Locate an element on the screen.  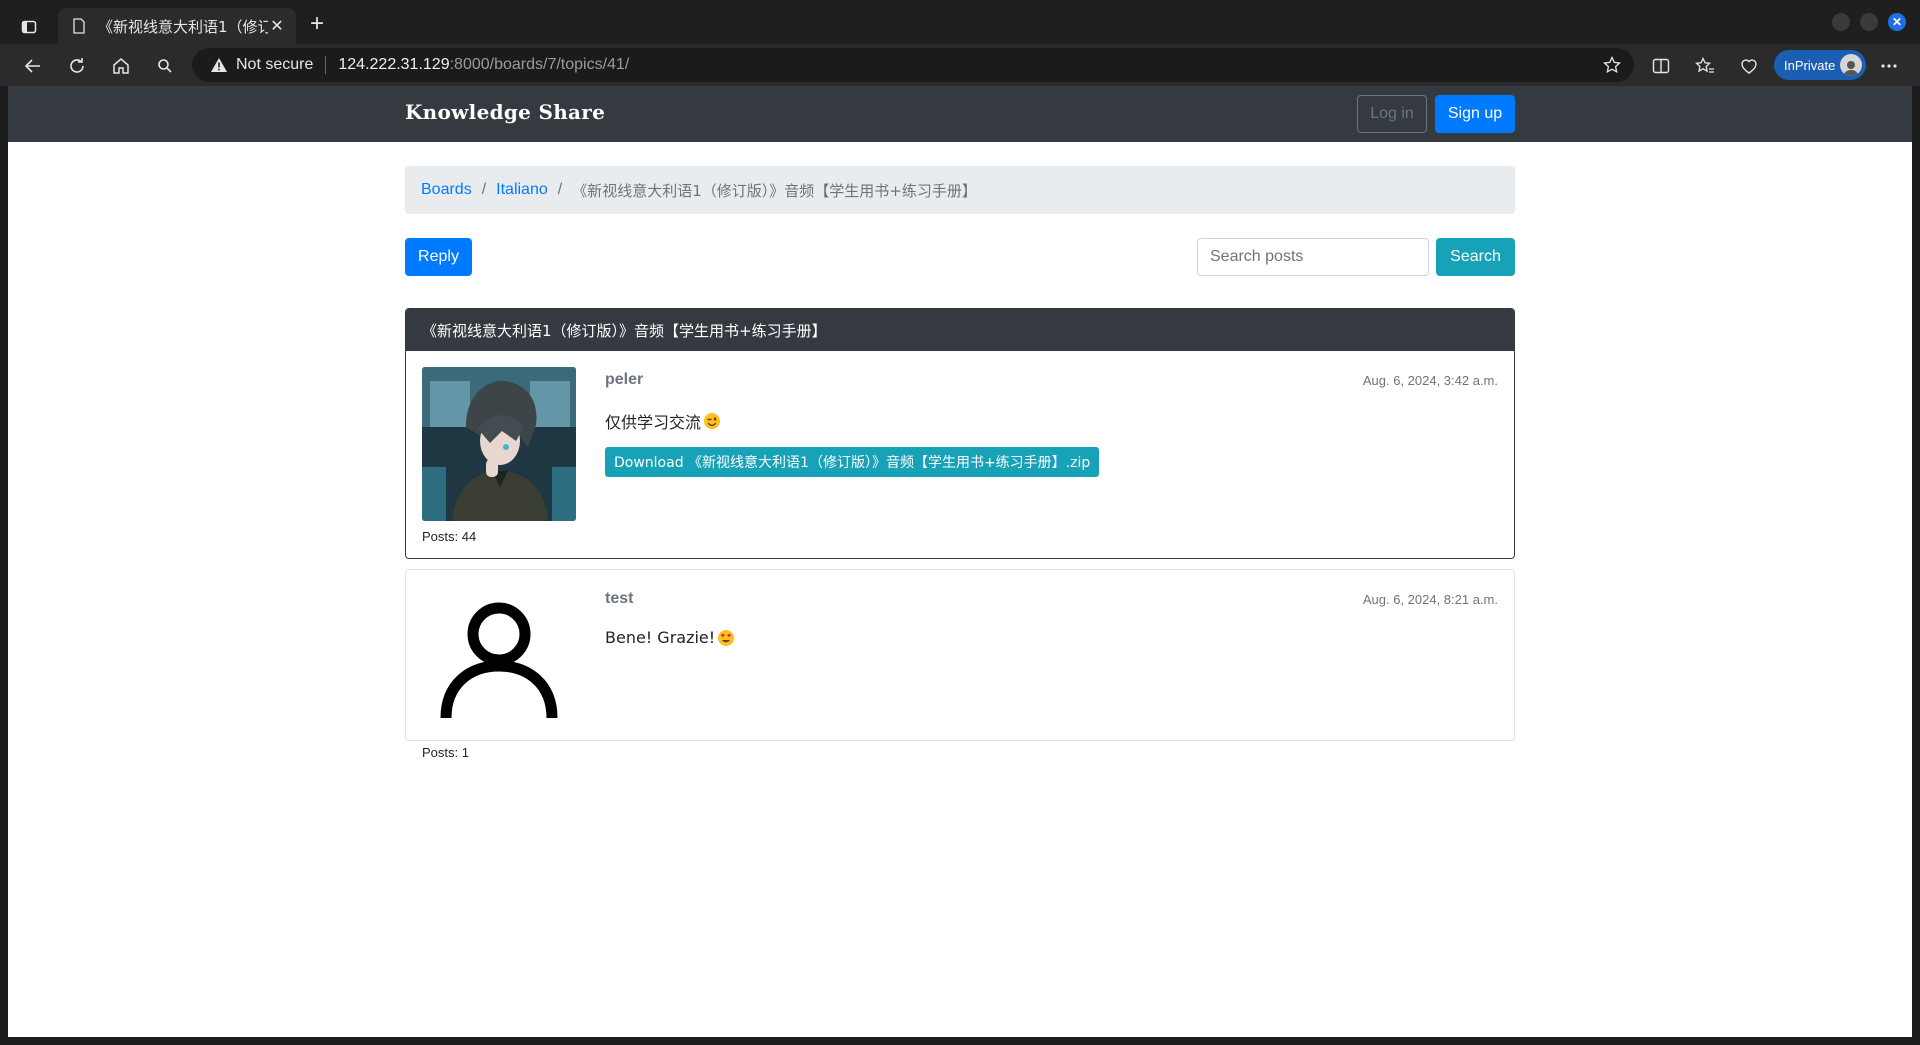
window-controls: ✕ is located at coordinates (1869, 22).